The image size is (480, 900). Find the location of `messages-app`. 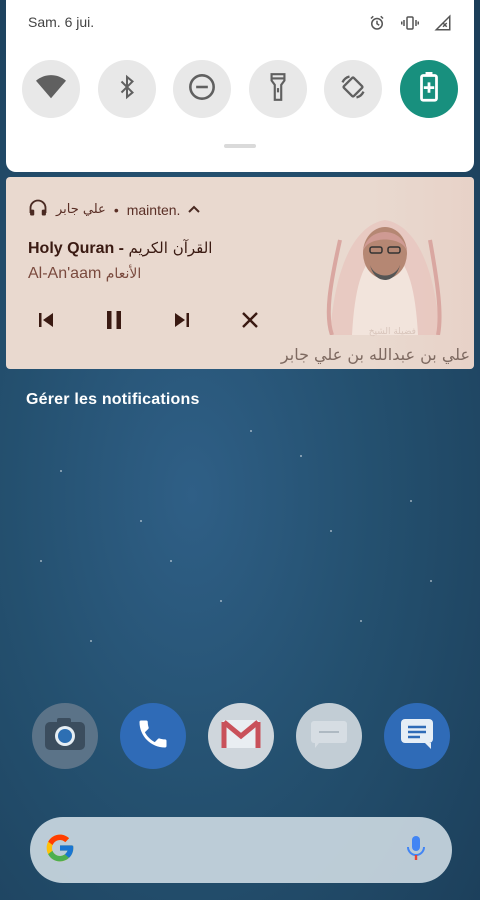

messages-app is located at coordinates (329, 736).